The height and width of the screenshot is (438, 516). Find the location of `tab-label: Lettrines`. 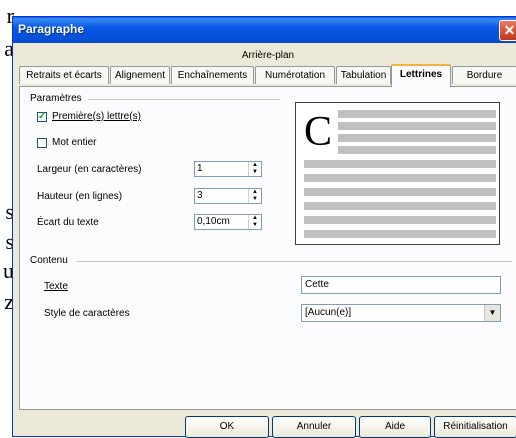

tab-label: Lettrines is located at coordinates (421, 74).